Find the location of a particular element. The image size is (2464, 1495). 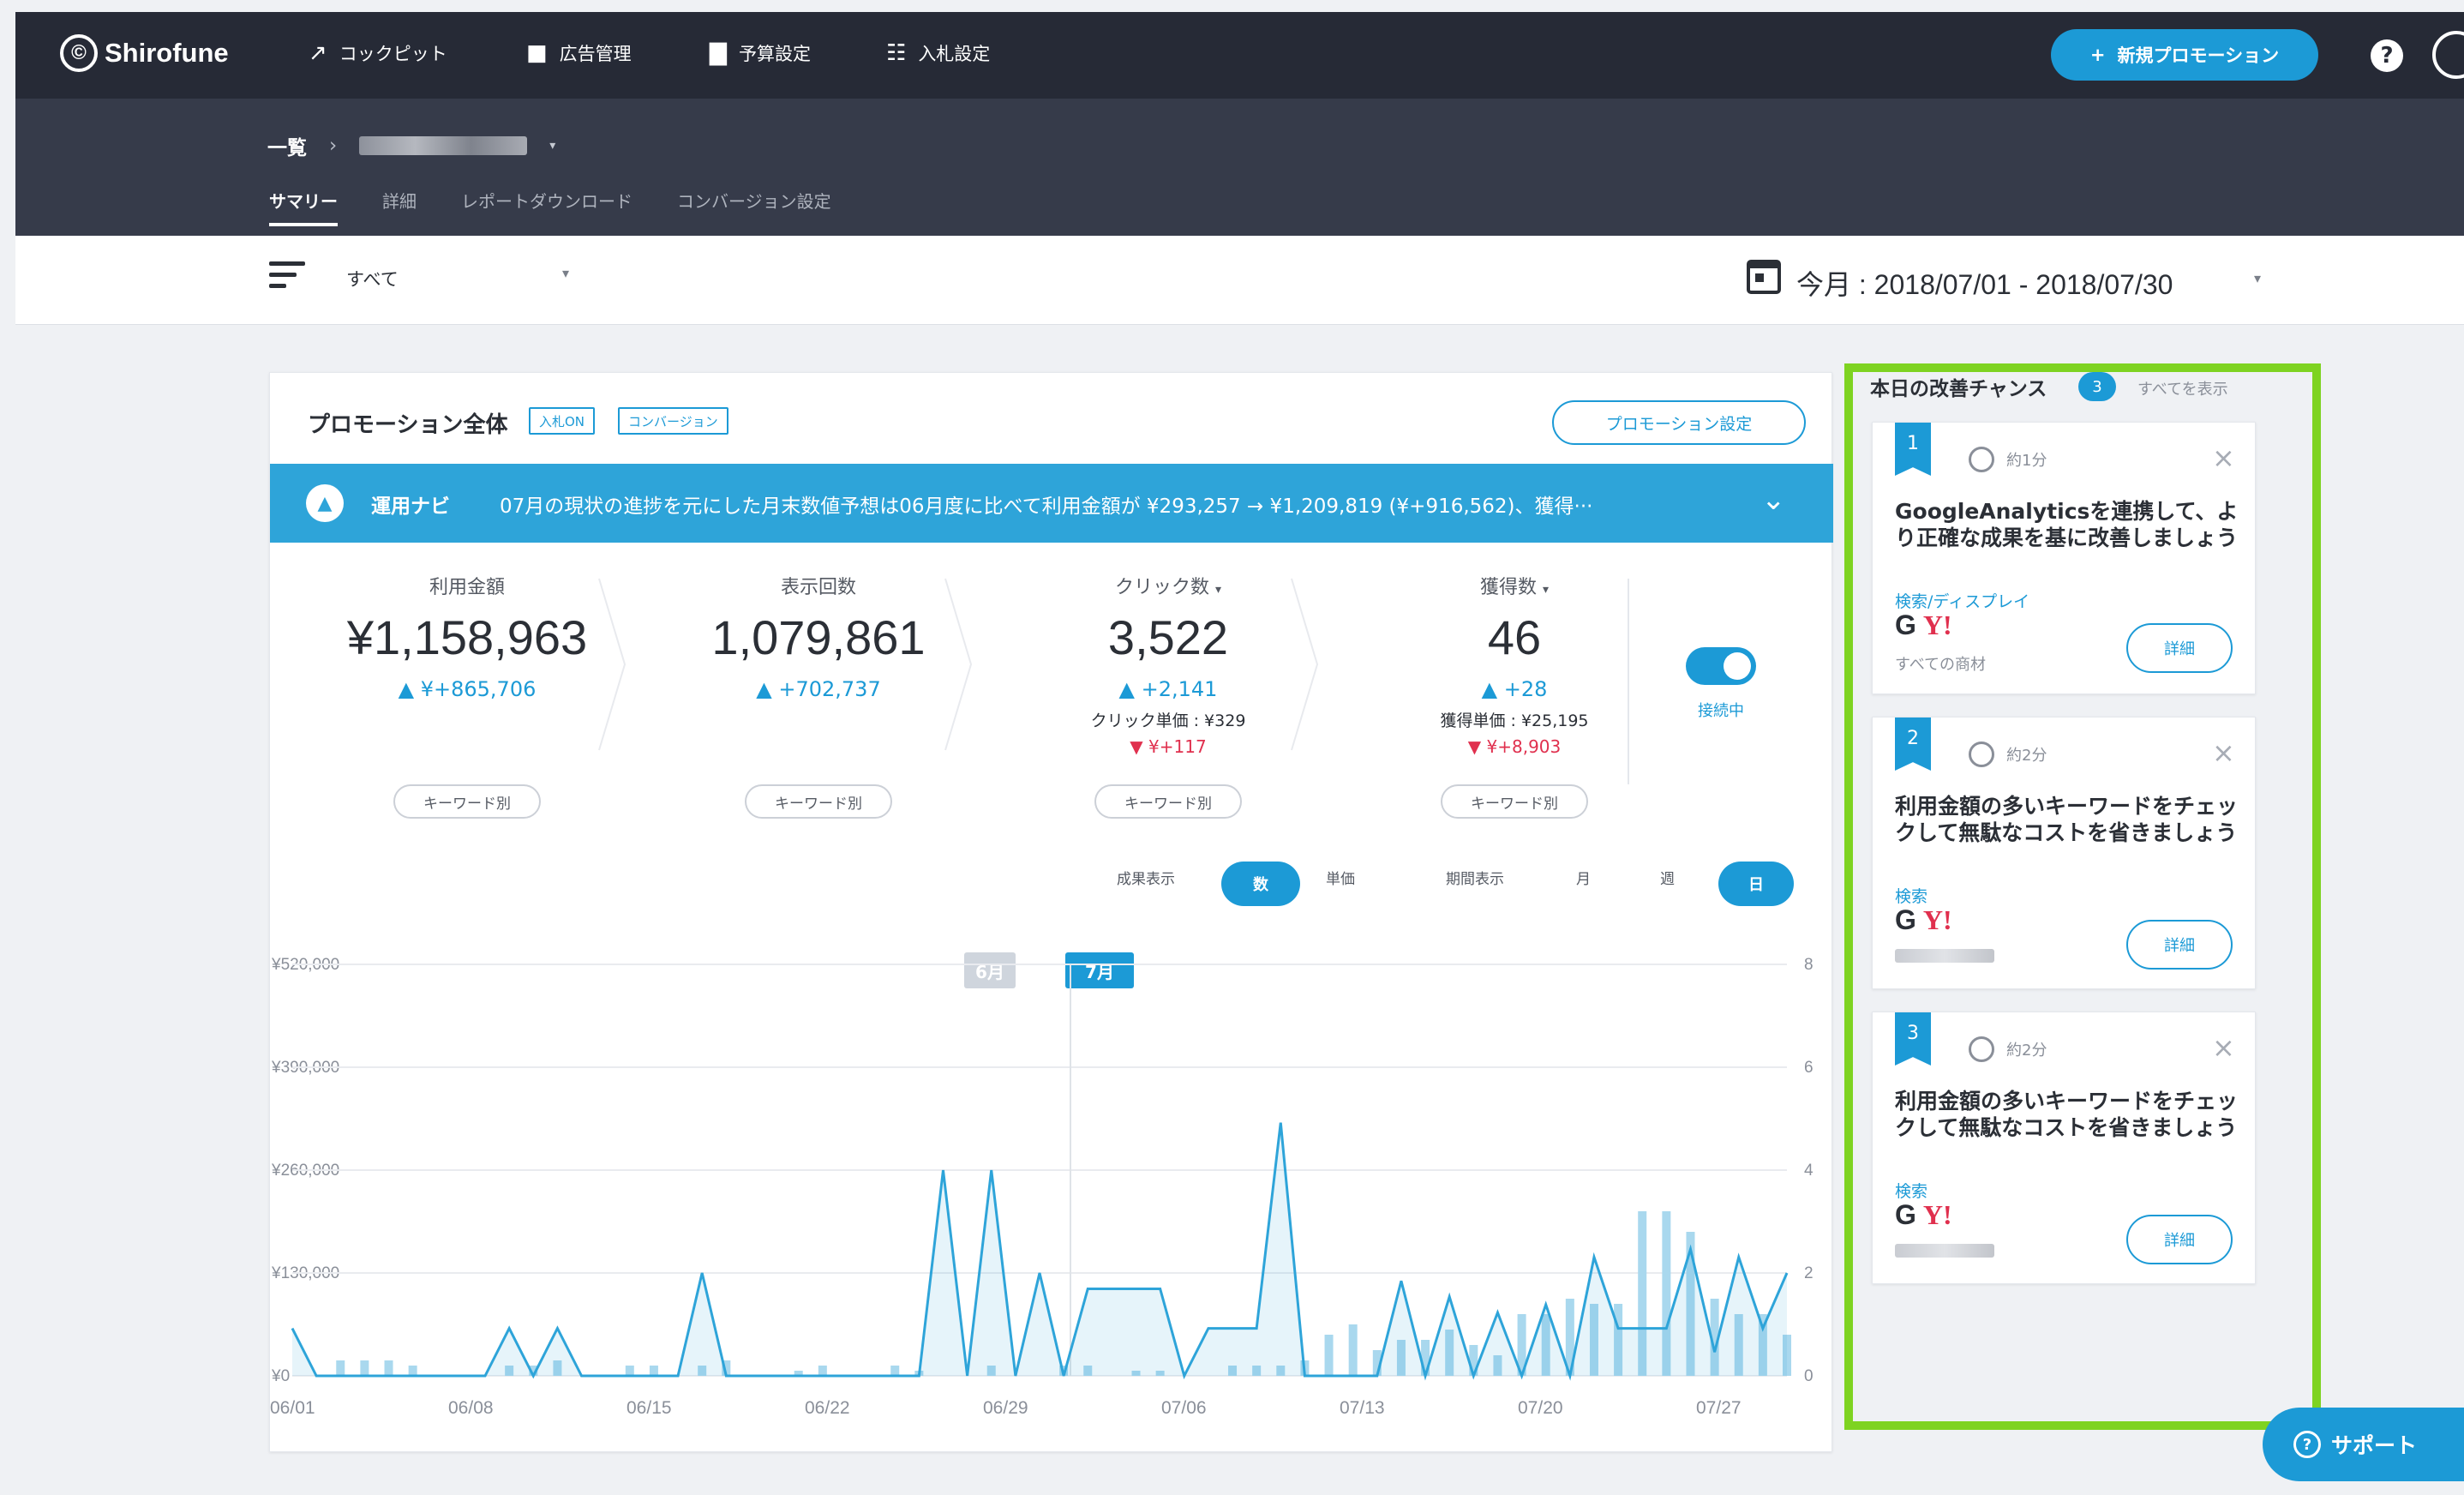

x-tick-label: 06/22 is located at coordinates (827, 1408).